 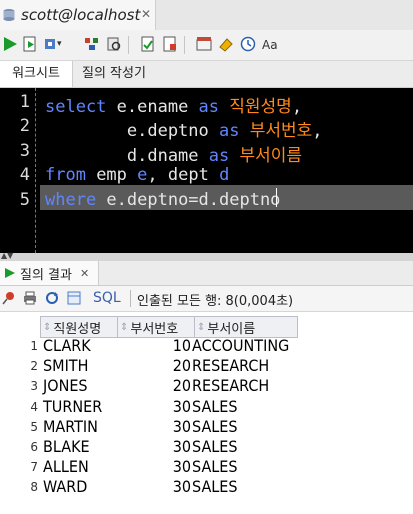 What do you see at coordinates (35, 170) in the screenshot?
I see `gutter-divider` at bounding box center [35, 170].